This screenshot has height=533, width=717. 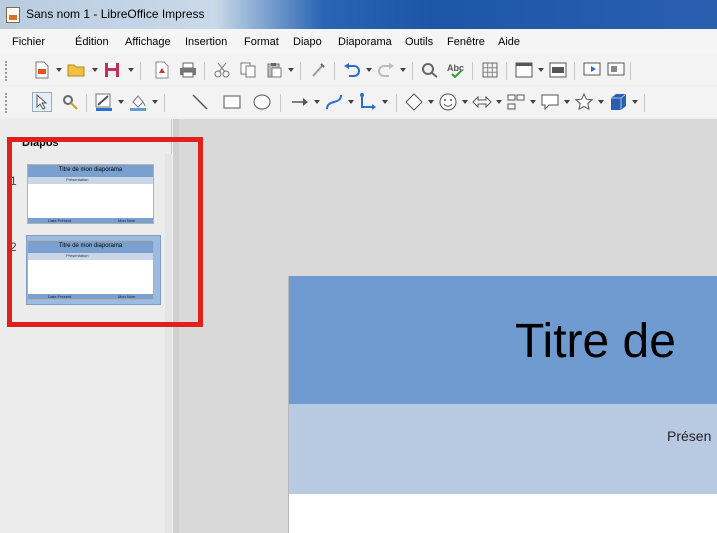 I want to click on menu-outils: Outils, so click(x=419, y=42).